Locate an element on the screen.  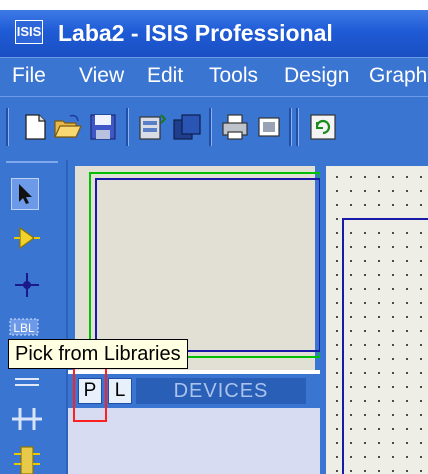
refresh-icon is located at coordinates (323, 127).